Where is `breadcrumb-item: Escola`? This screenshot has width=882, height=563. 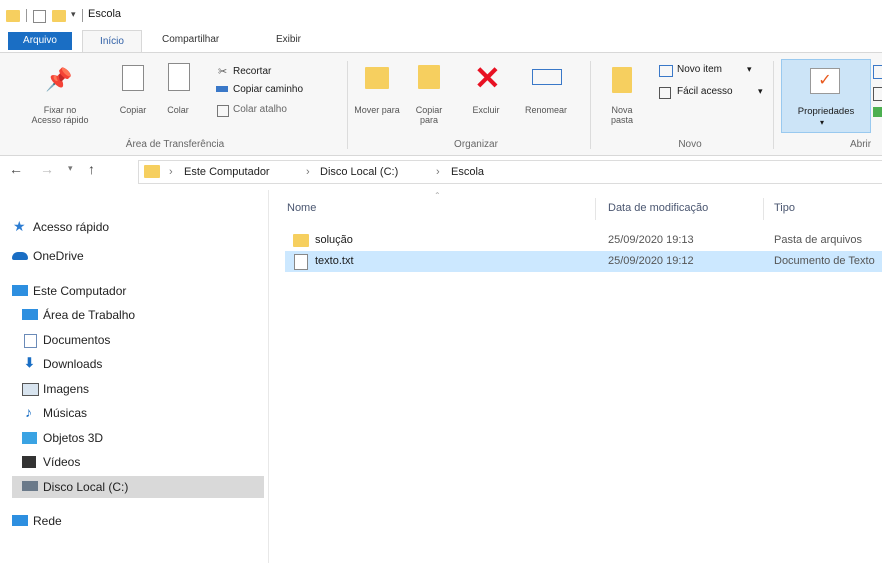
breadcrumb-item: Escola is located at coordinates (467, 172).